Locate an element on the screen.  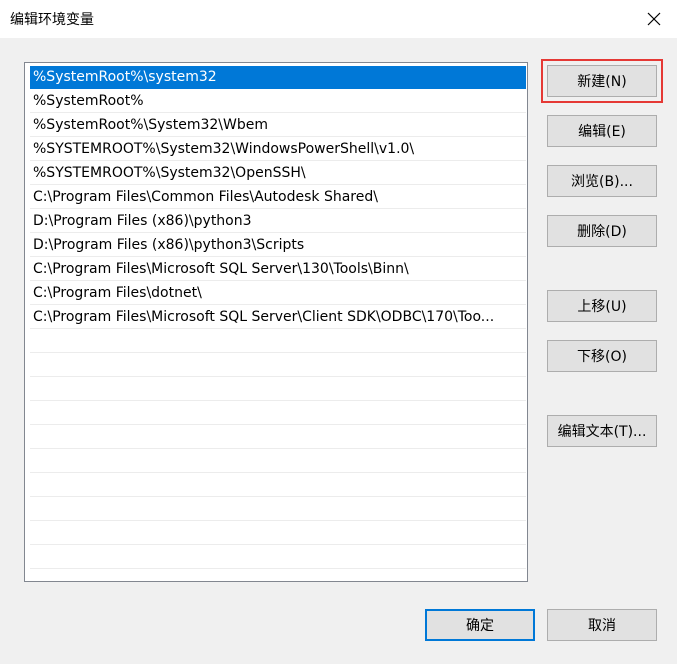
window-title: 编辑环境变量 is located at coordinates (52, 20).